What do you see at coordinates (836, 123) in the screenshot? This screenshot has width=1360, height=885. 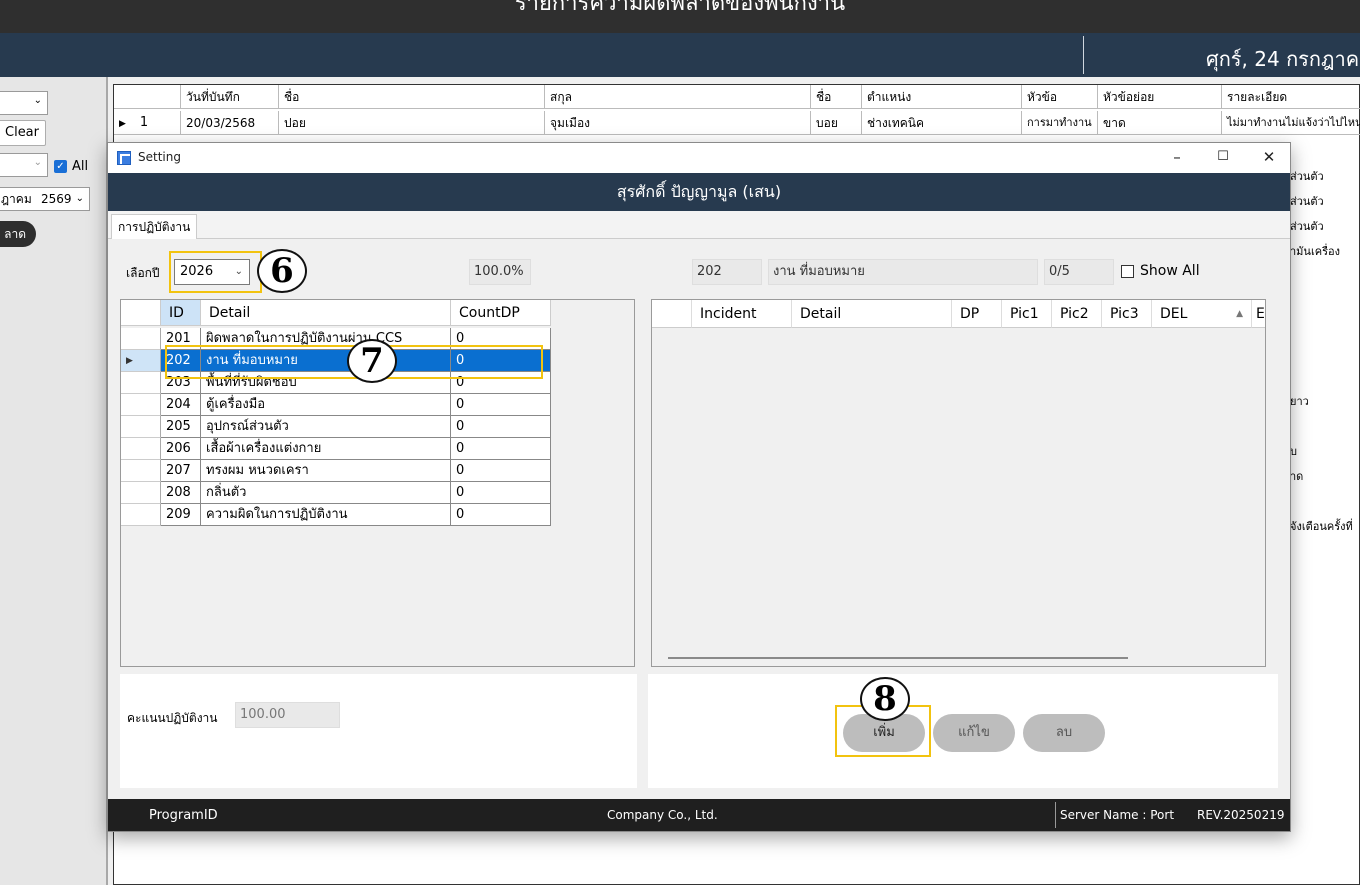 I see `cell-nickname: บอย` at bounding box center [836, 123].